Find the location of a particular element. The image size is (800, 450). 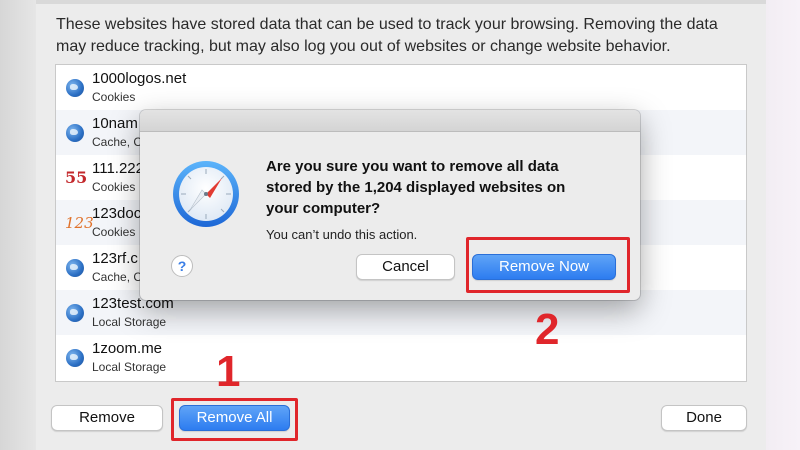

help-button: ? is located at coordinates (182, 266).